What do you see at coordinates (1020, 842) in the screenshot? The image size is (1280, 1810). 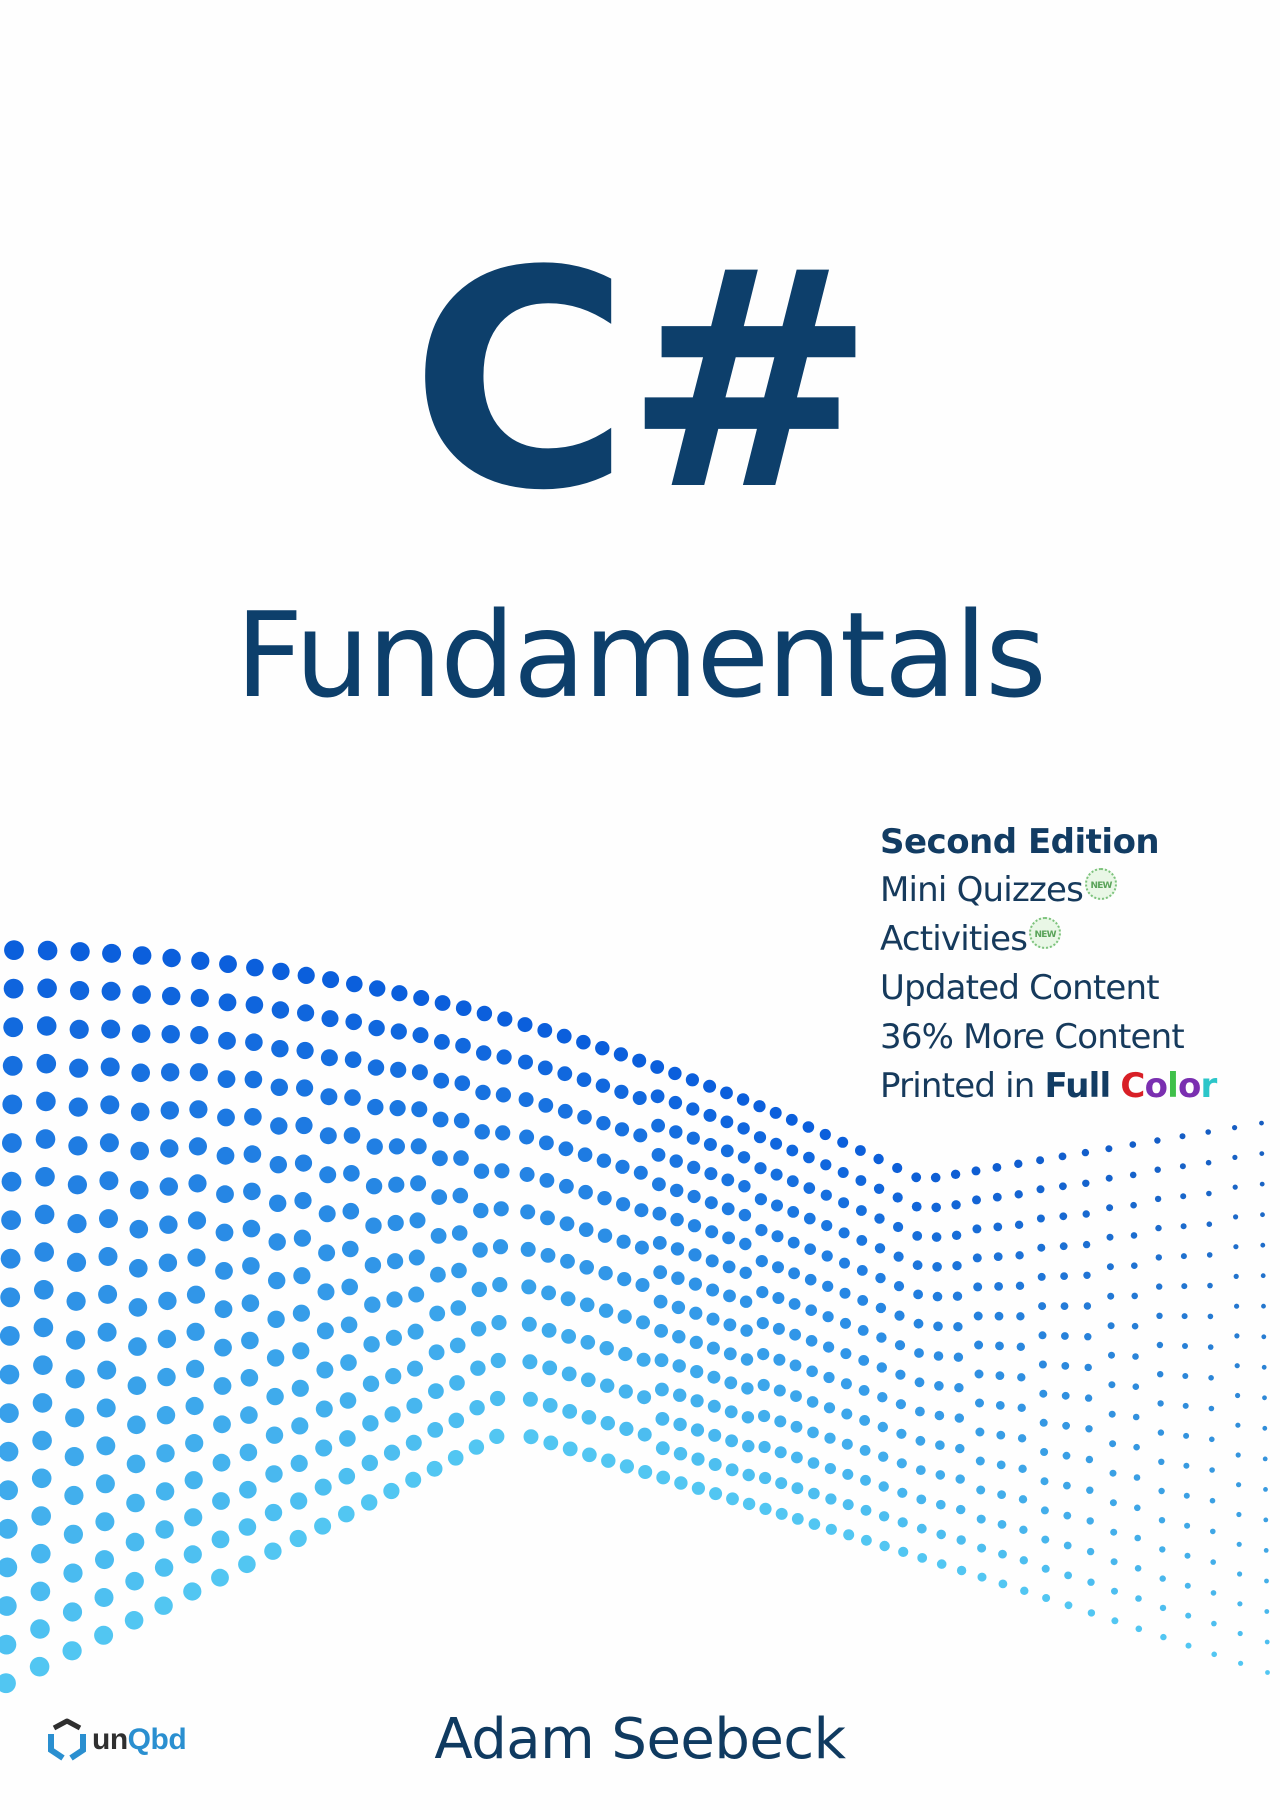 I see `edition-label: Second Edition` at bounding box center [1020, 842].